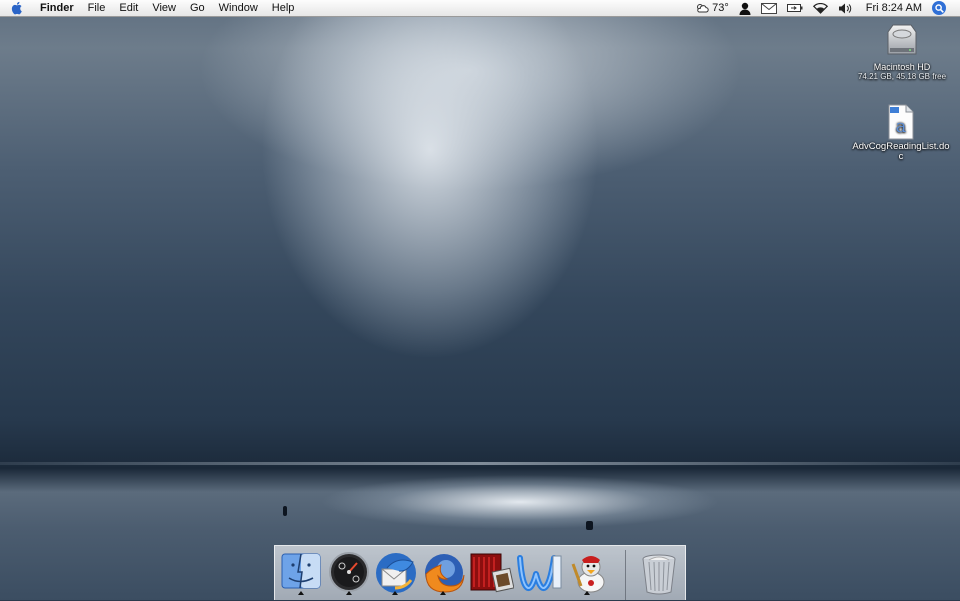 The width and height of the screenshot is (960, 601). I want to click on menu-view: View, so click(164, 8).